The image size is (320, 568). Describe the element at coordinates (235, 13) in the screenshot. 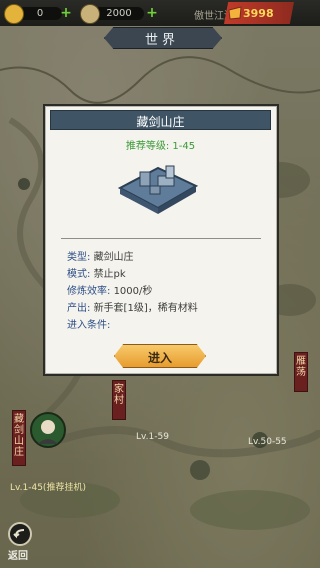

I see `ticket-icon` at that location.